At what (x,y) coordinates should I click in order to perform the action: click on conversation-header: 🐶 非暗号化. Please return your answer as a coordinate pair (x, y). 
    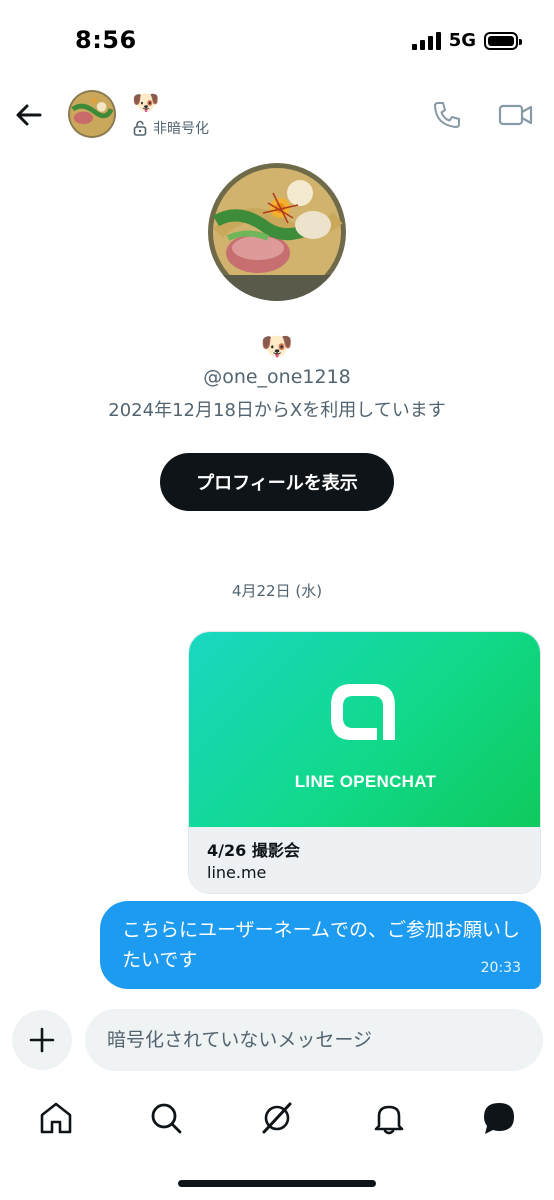
    Looking at the image, I should click on (277, 116).